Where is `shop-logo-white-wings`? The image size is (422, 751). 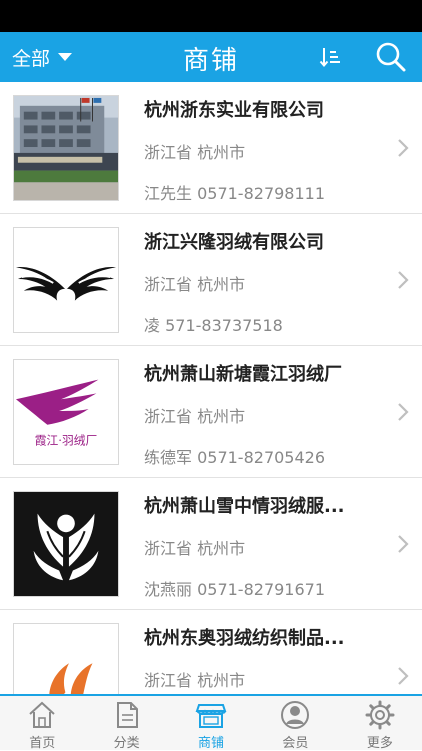 shop-logo-white-wings is located at coordinates (66, 544).